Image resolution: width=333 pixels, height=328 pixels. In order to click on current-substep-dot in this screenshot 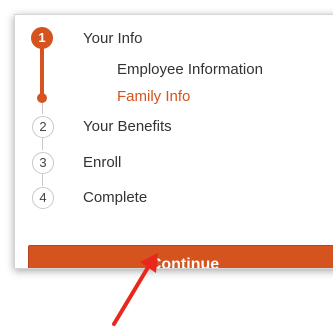, I will do `click(42, 98)`.